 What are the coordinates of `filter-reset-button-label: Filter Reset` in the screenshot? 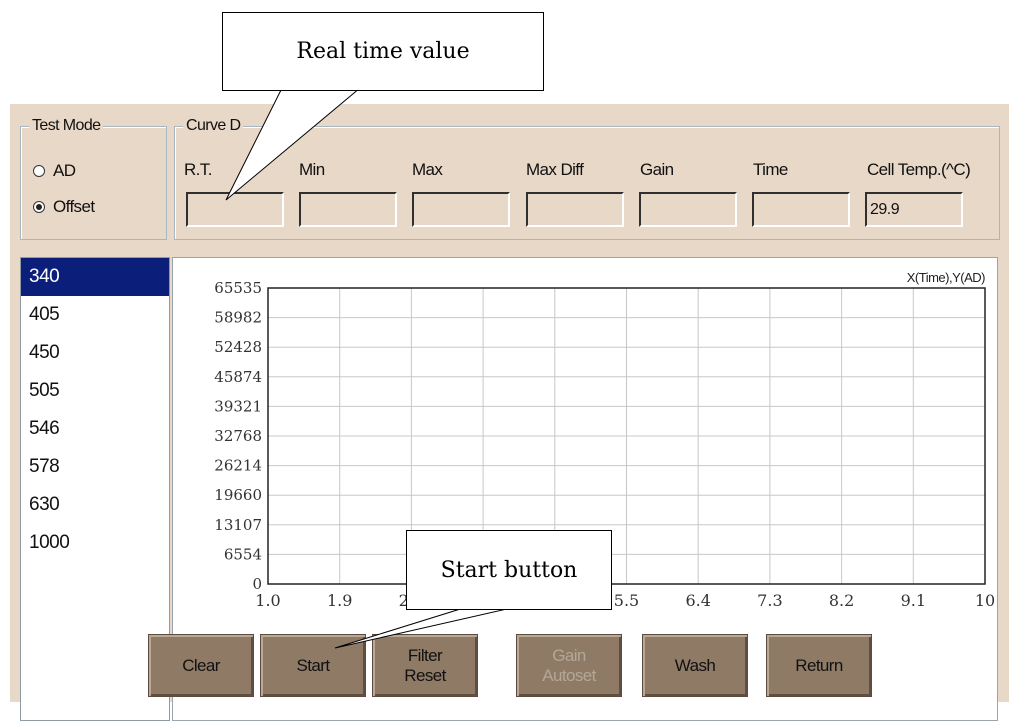 It's located at (425, 665).